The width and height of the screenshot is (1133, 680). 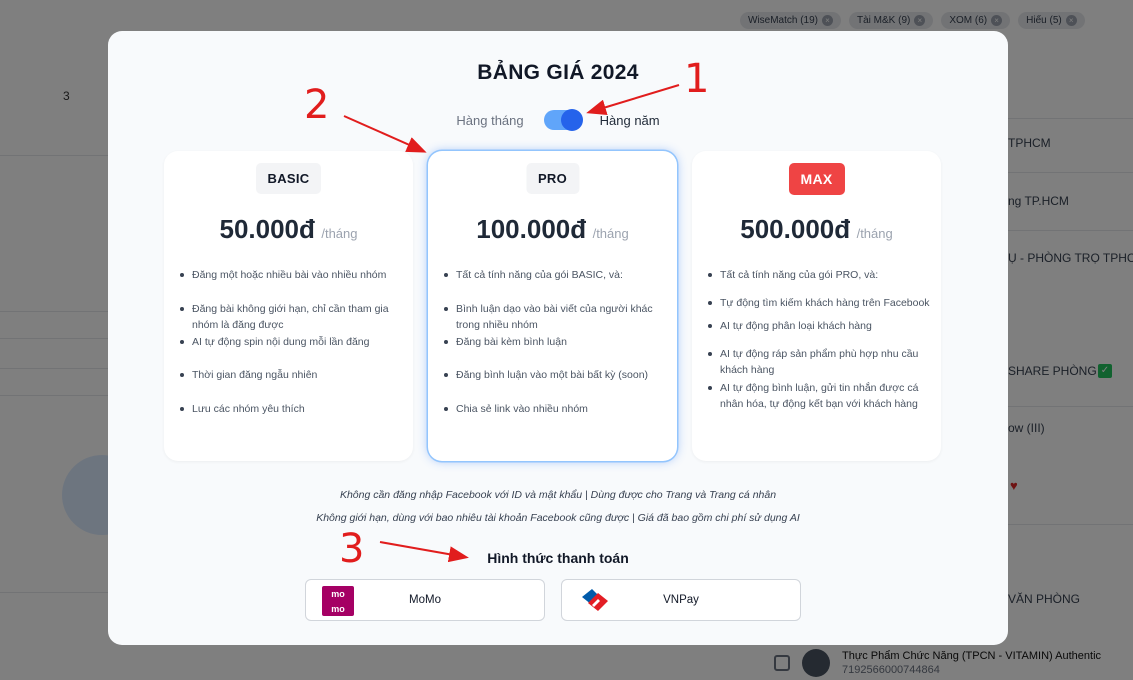 What do you see at coordinates (351, 549) in the screenshot?
I see `annotation-number-3: 3` at bounding box center [351, 549].